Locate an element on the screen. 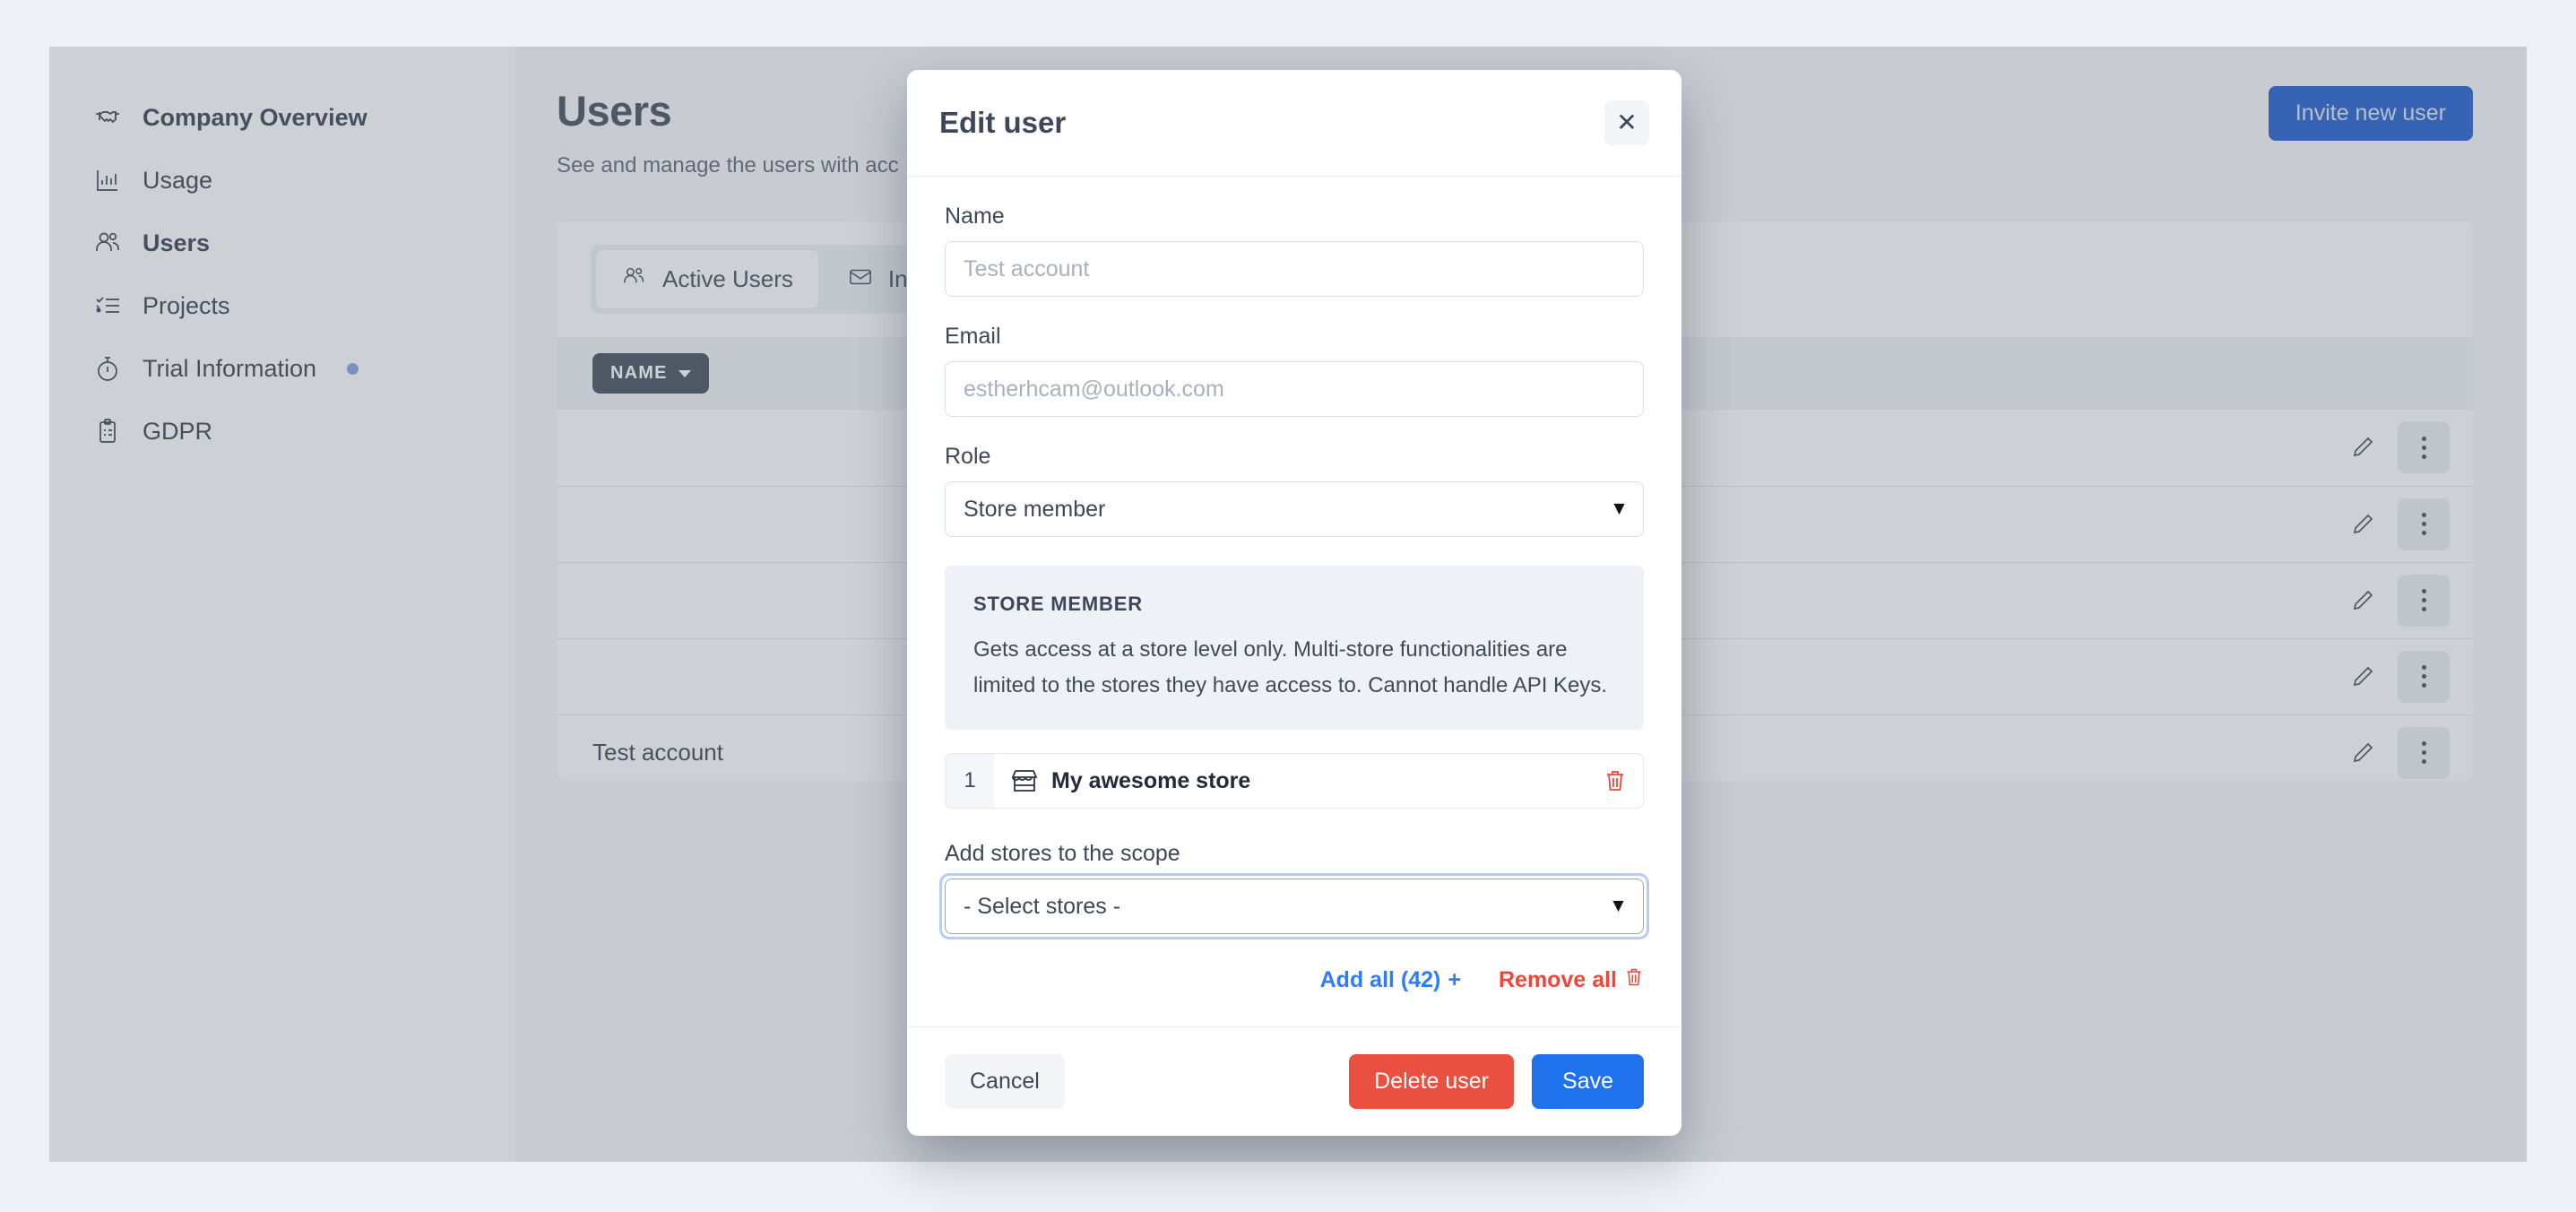 The width and height of the screenshot is (2576, 1212). role-select: Store member is located at coordinates (1294, 509).